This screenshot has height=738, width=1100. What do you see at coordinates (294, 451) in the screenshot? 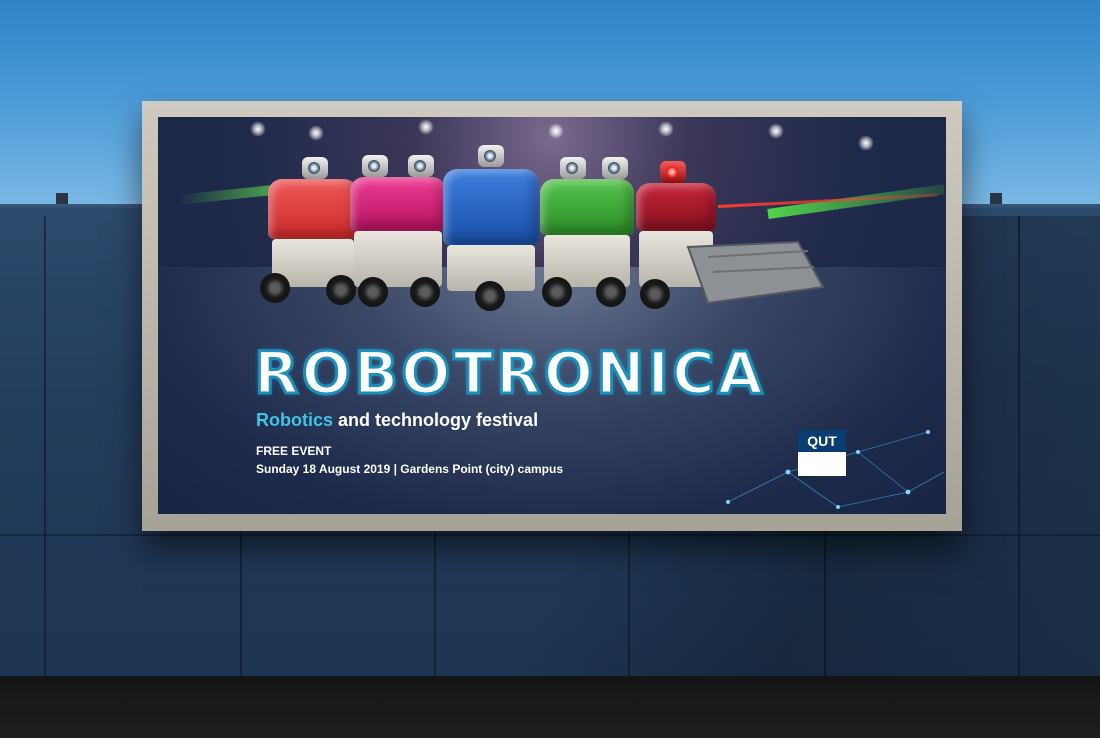
I see `free-event-label: FREE EVENT` at bounding box center [294, 451].